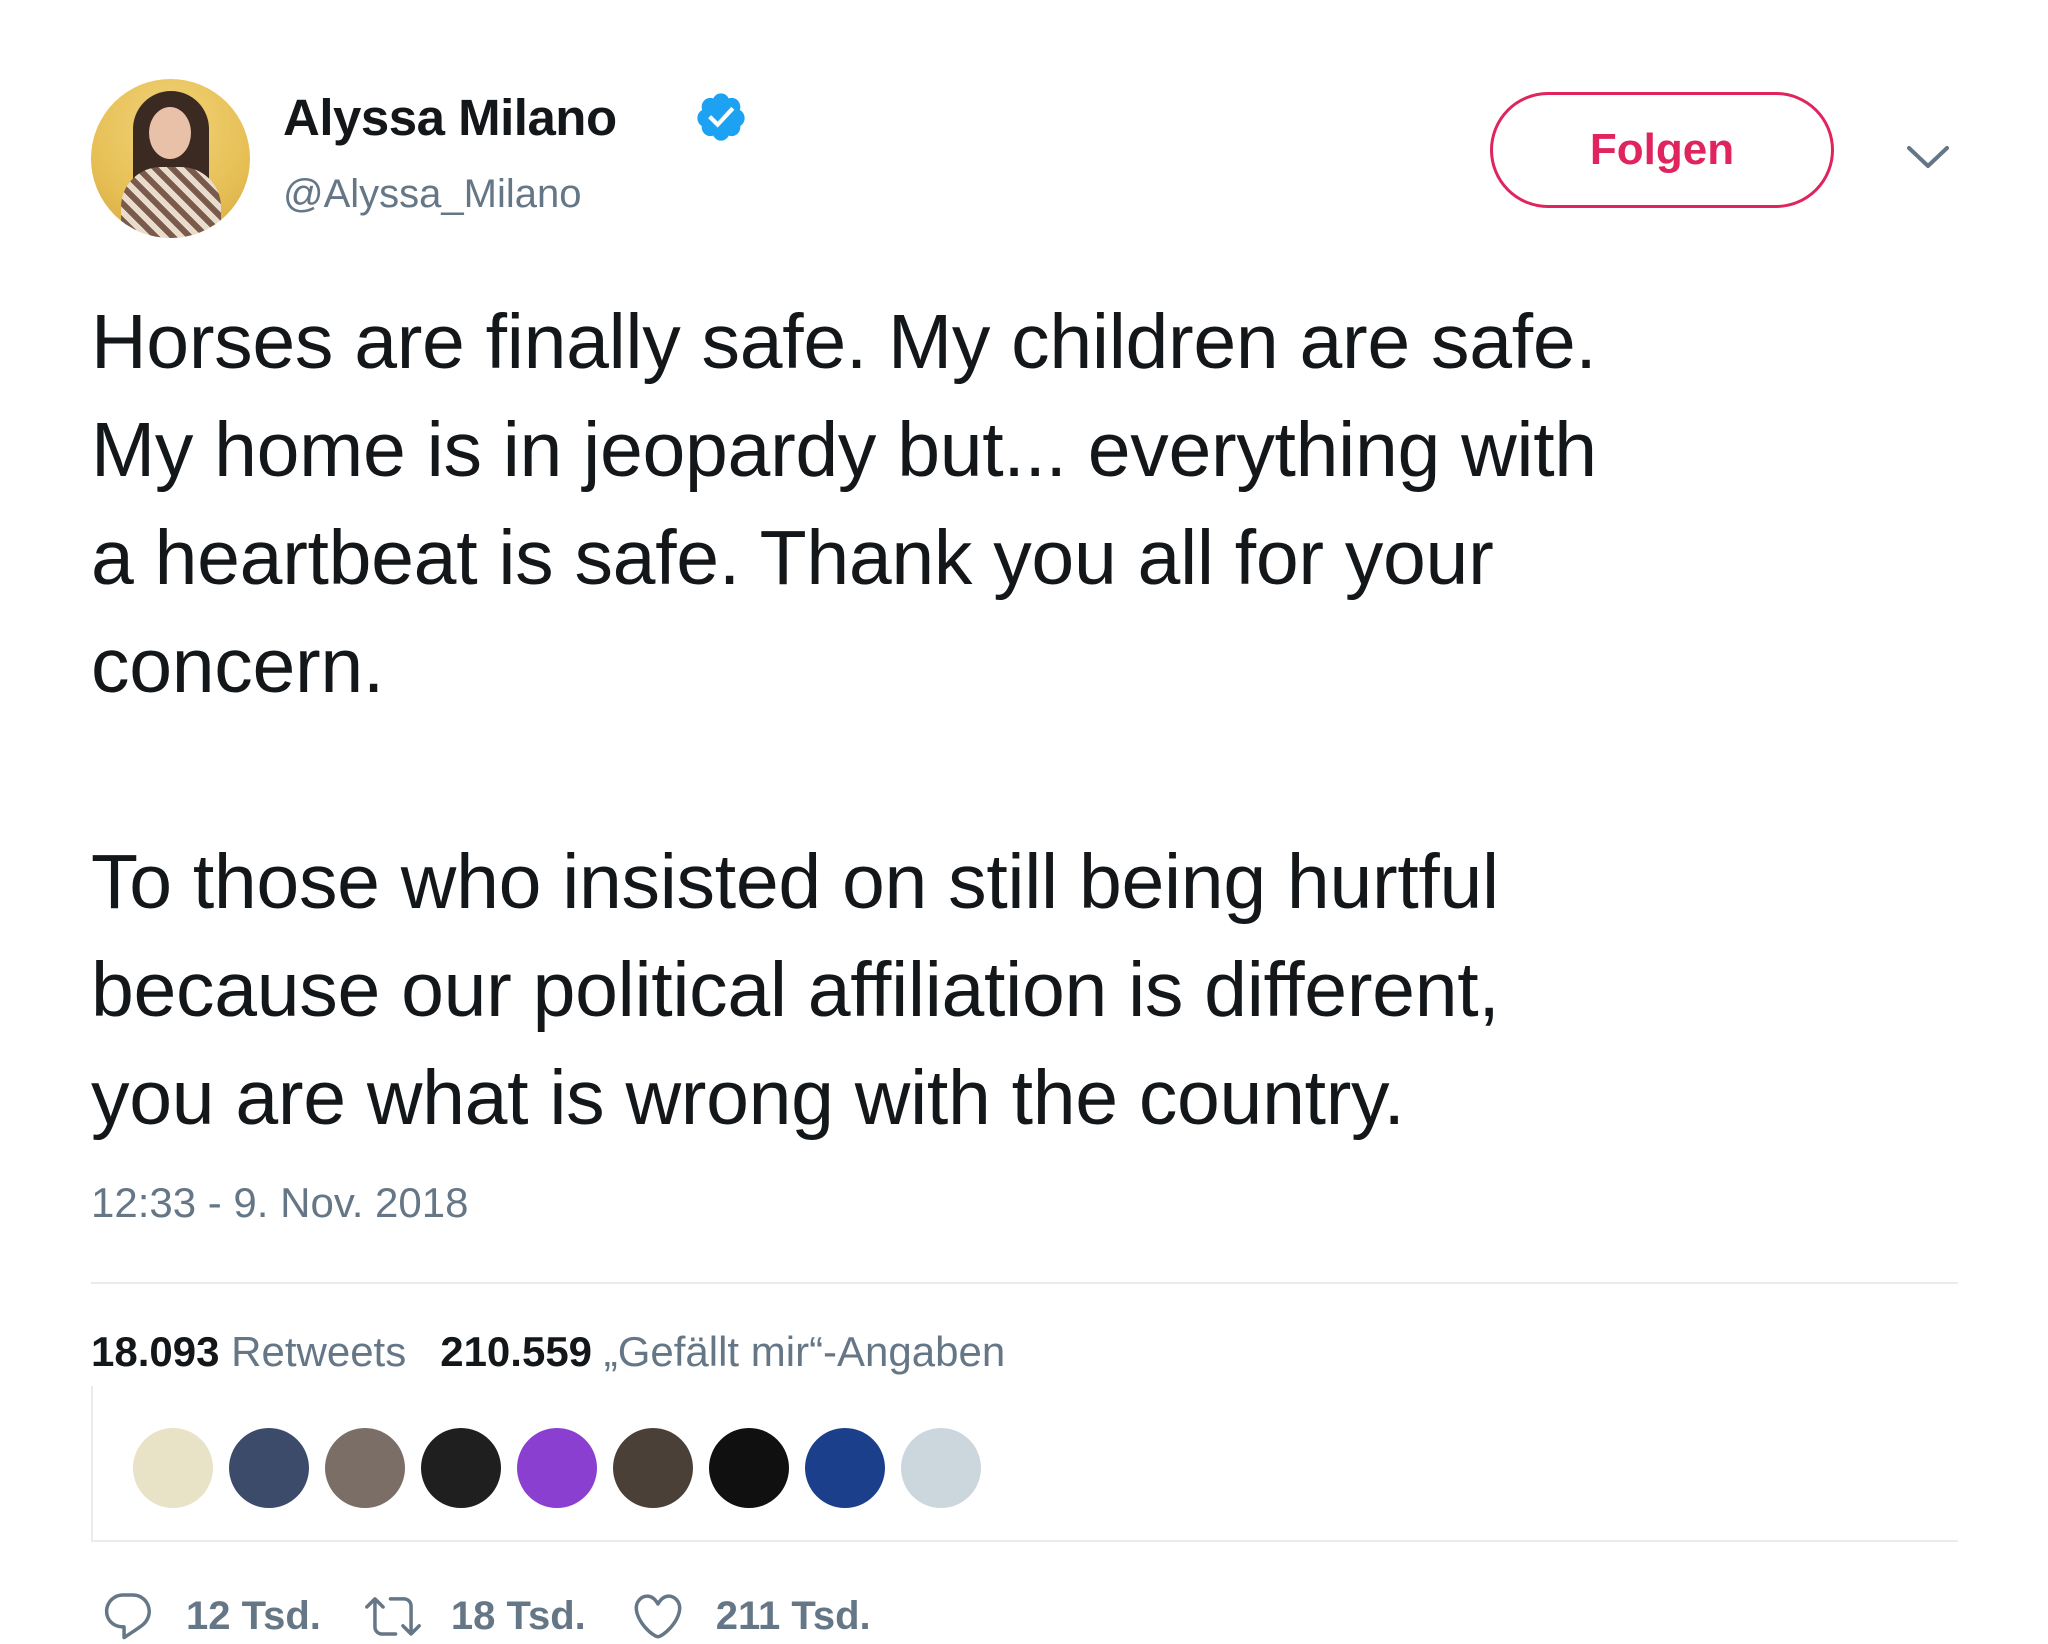 The width and height of the screenshot is (2048, 1644). What do you see at coordinates (170, 158) in the screenshot?
I see `author-avatar` at bounding box center [170, 158].